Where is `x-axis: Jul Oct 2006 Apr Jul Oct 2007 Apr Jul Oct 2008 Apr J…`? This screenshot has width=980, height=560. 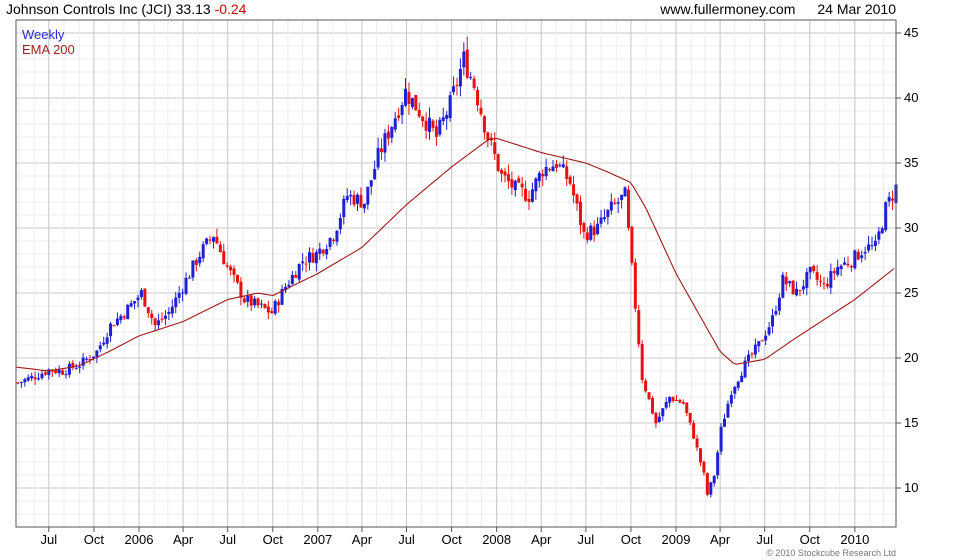
x-axis: Jul Oct 2006 Apr Jul Oct 2007 Apr Jul Oct 2008 Apr J… is located at coordinates (455, 537).